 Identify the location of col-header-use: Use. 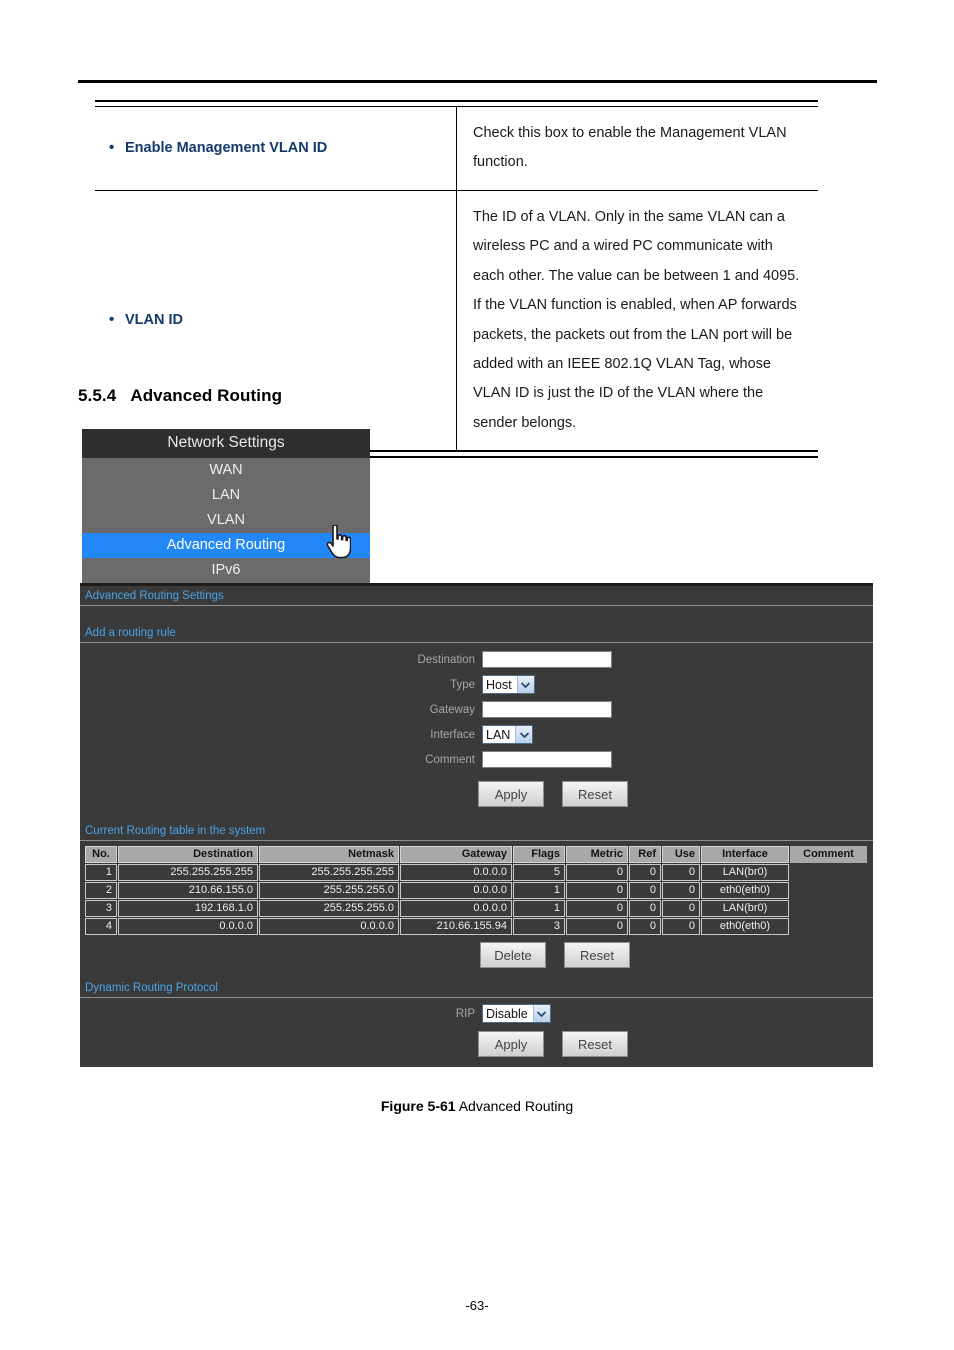
(681, 854).